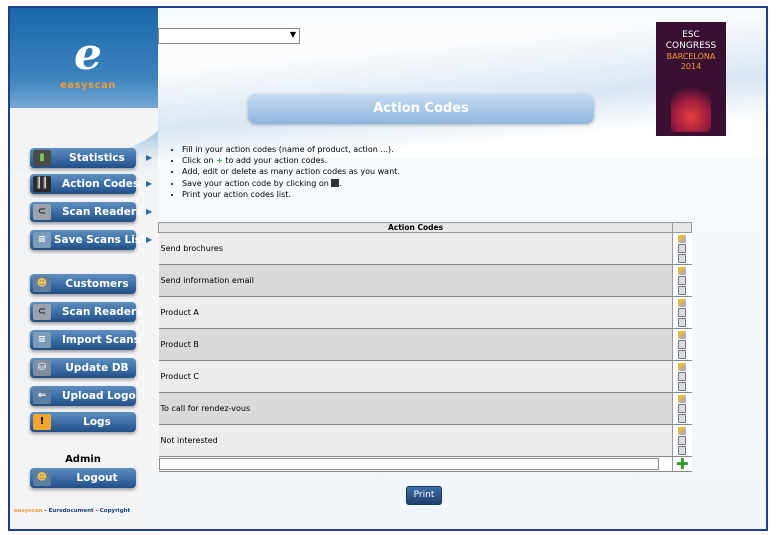 The width and height of the screenshot is (776, 535). Describe the element at coordinates (42, 396) in the screenshot. I see `upload-icon: ⇐` at that location.